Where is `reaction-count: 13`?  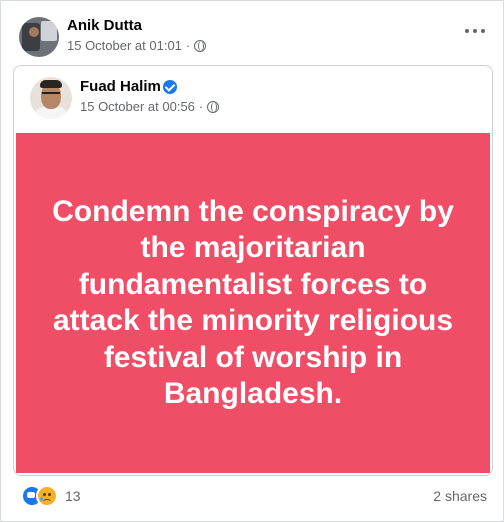 reaction-count: 13 is located at coordinates (73, 496).